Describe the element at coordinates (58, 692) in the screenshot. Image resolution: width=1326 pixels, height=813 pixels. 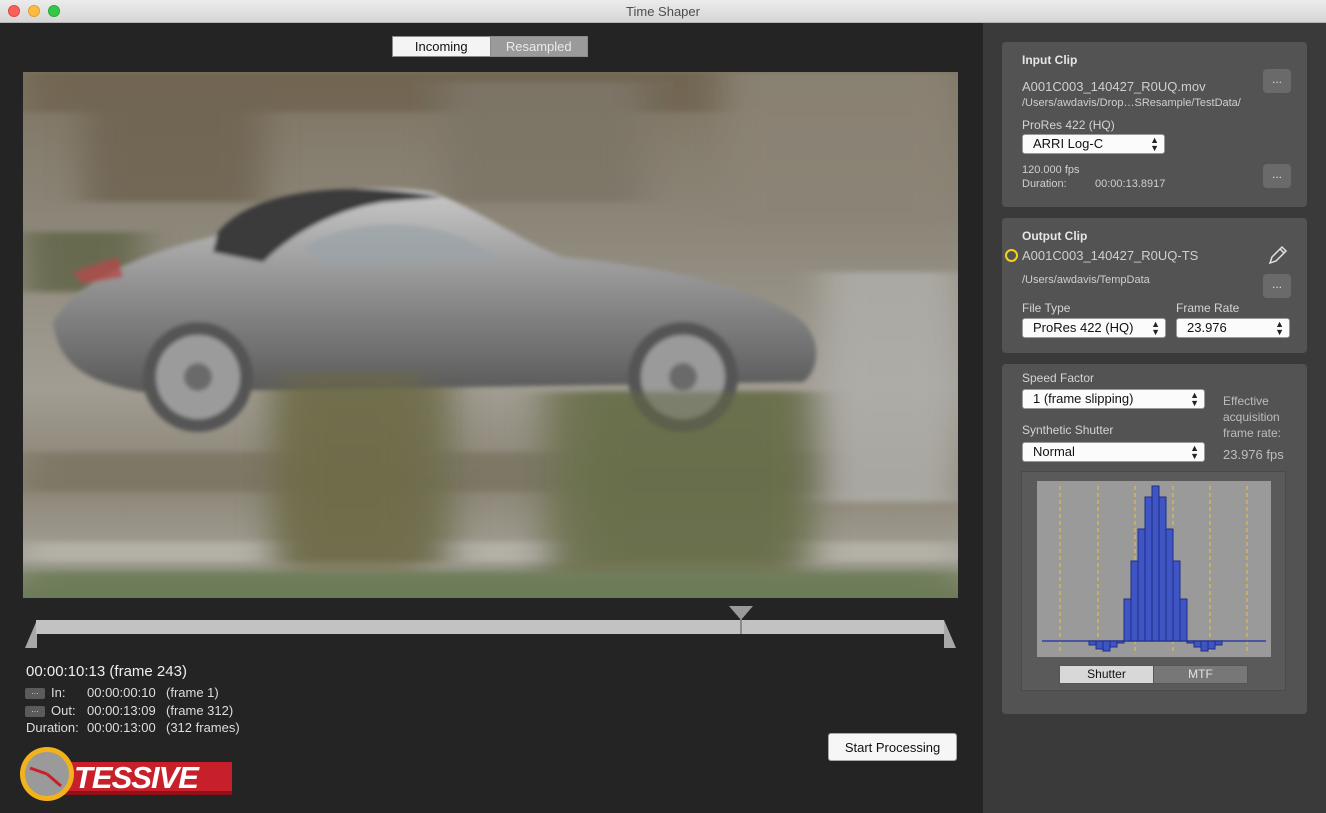
I see `in-label: In:` at that location.